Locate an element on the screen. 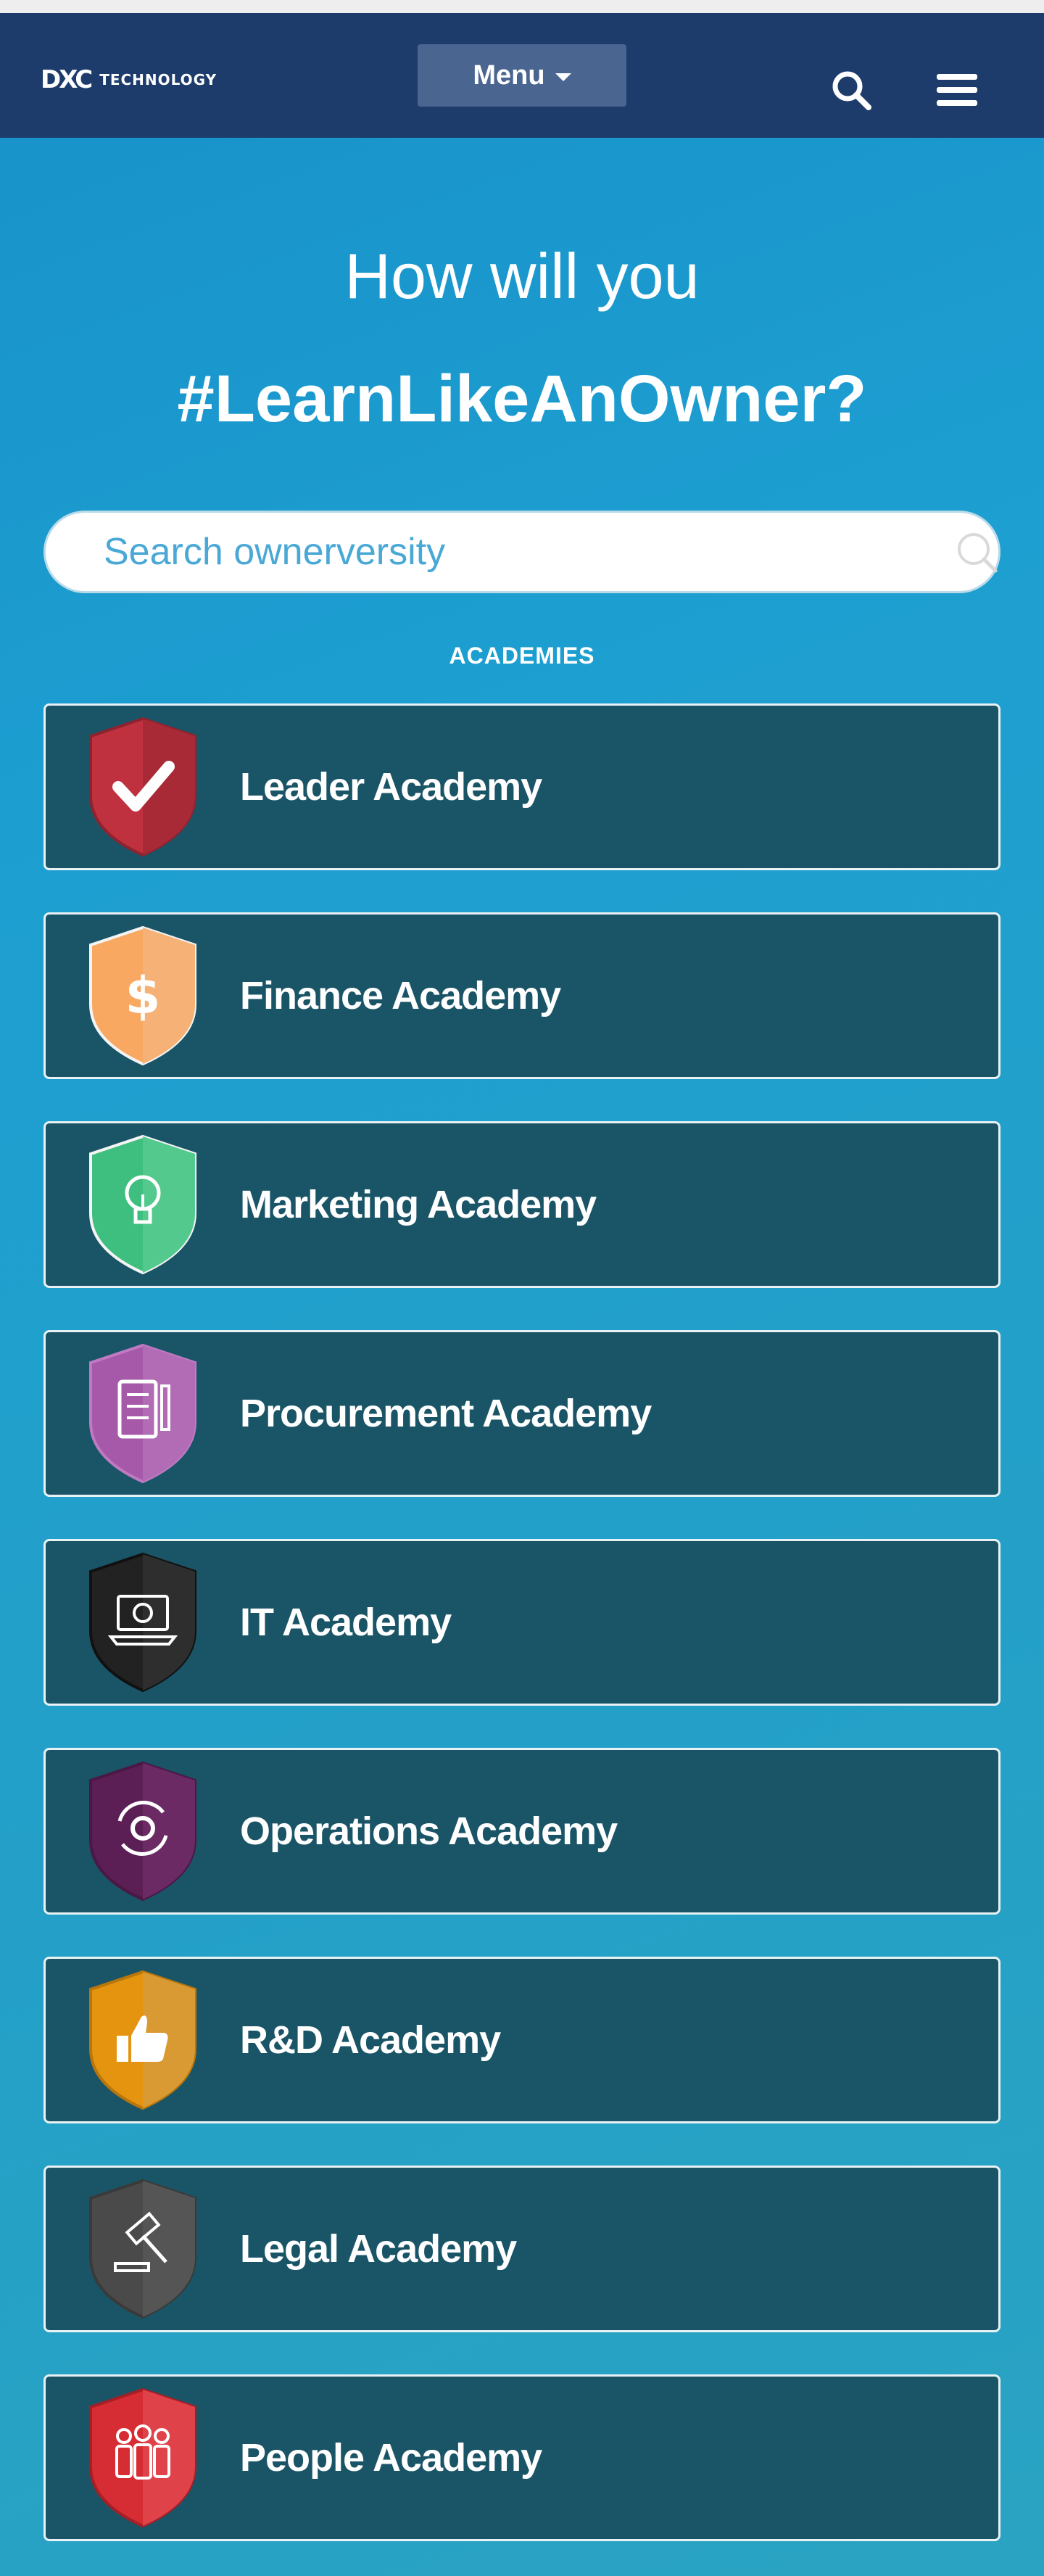 Image resolution: width=1044 pixels, height=2576 pixels. dxc-logo: DXC TECHNOLOGY is located at coordinates (129, 79).